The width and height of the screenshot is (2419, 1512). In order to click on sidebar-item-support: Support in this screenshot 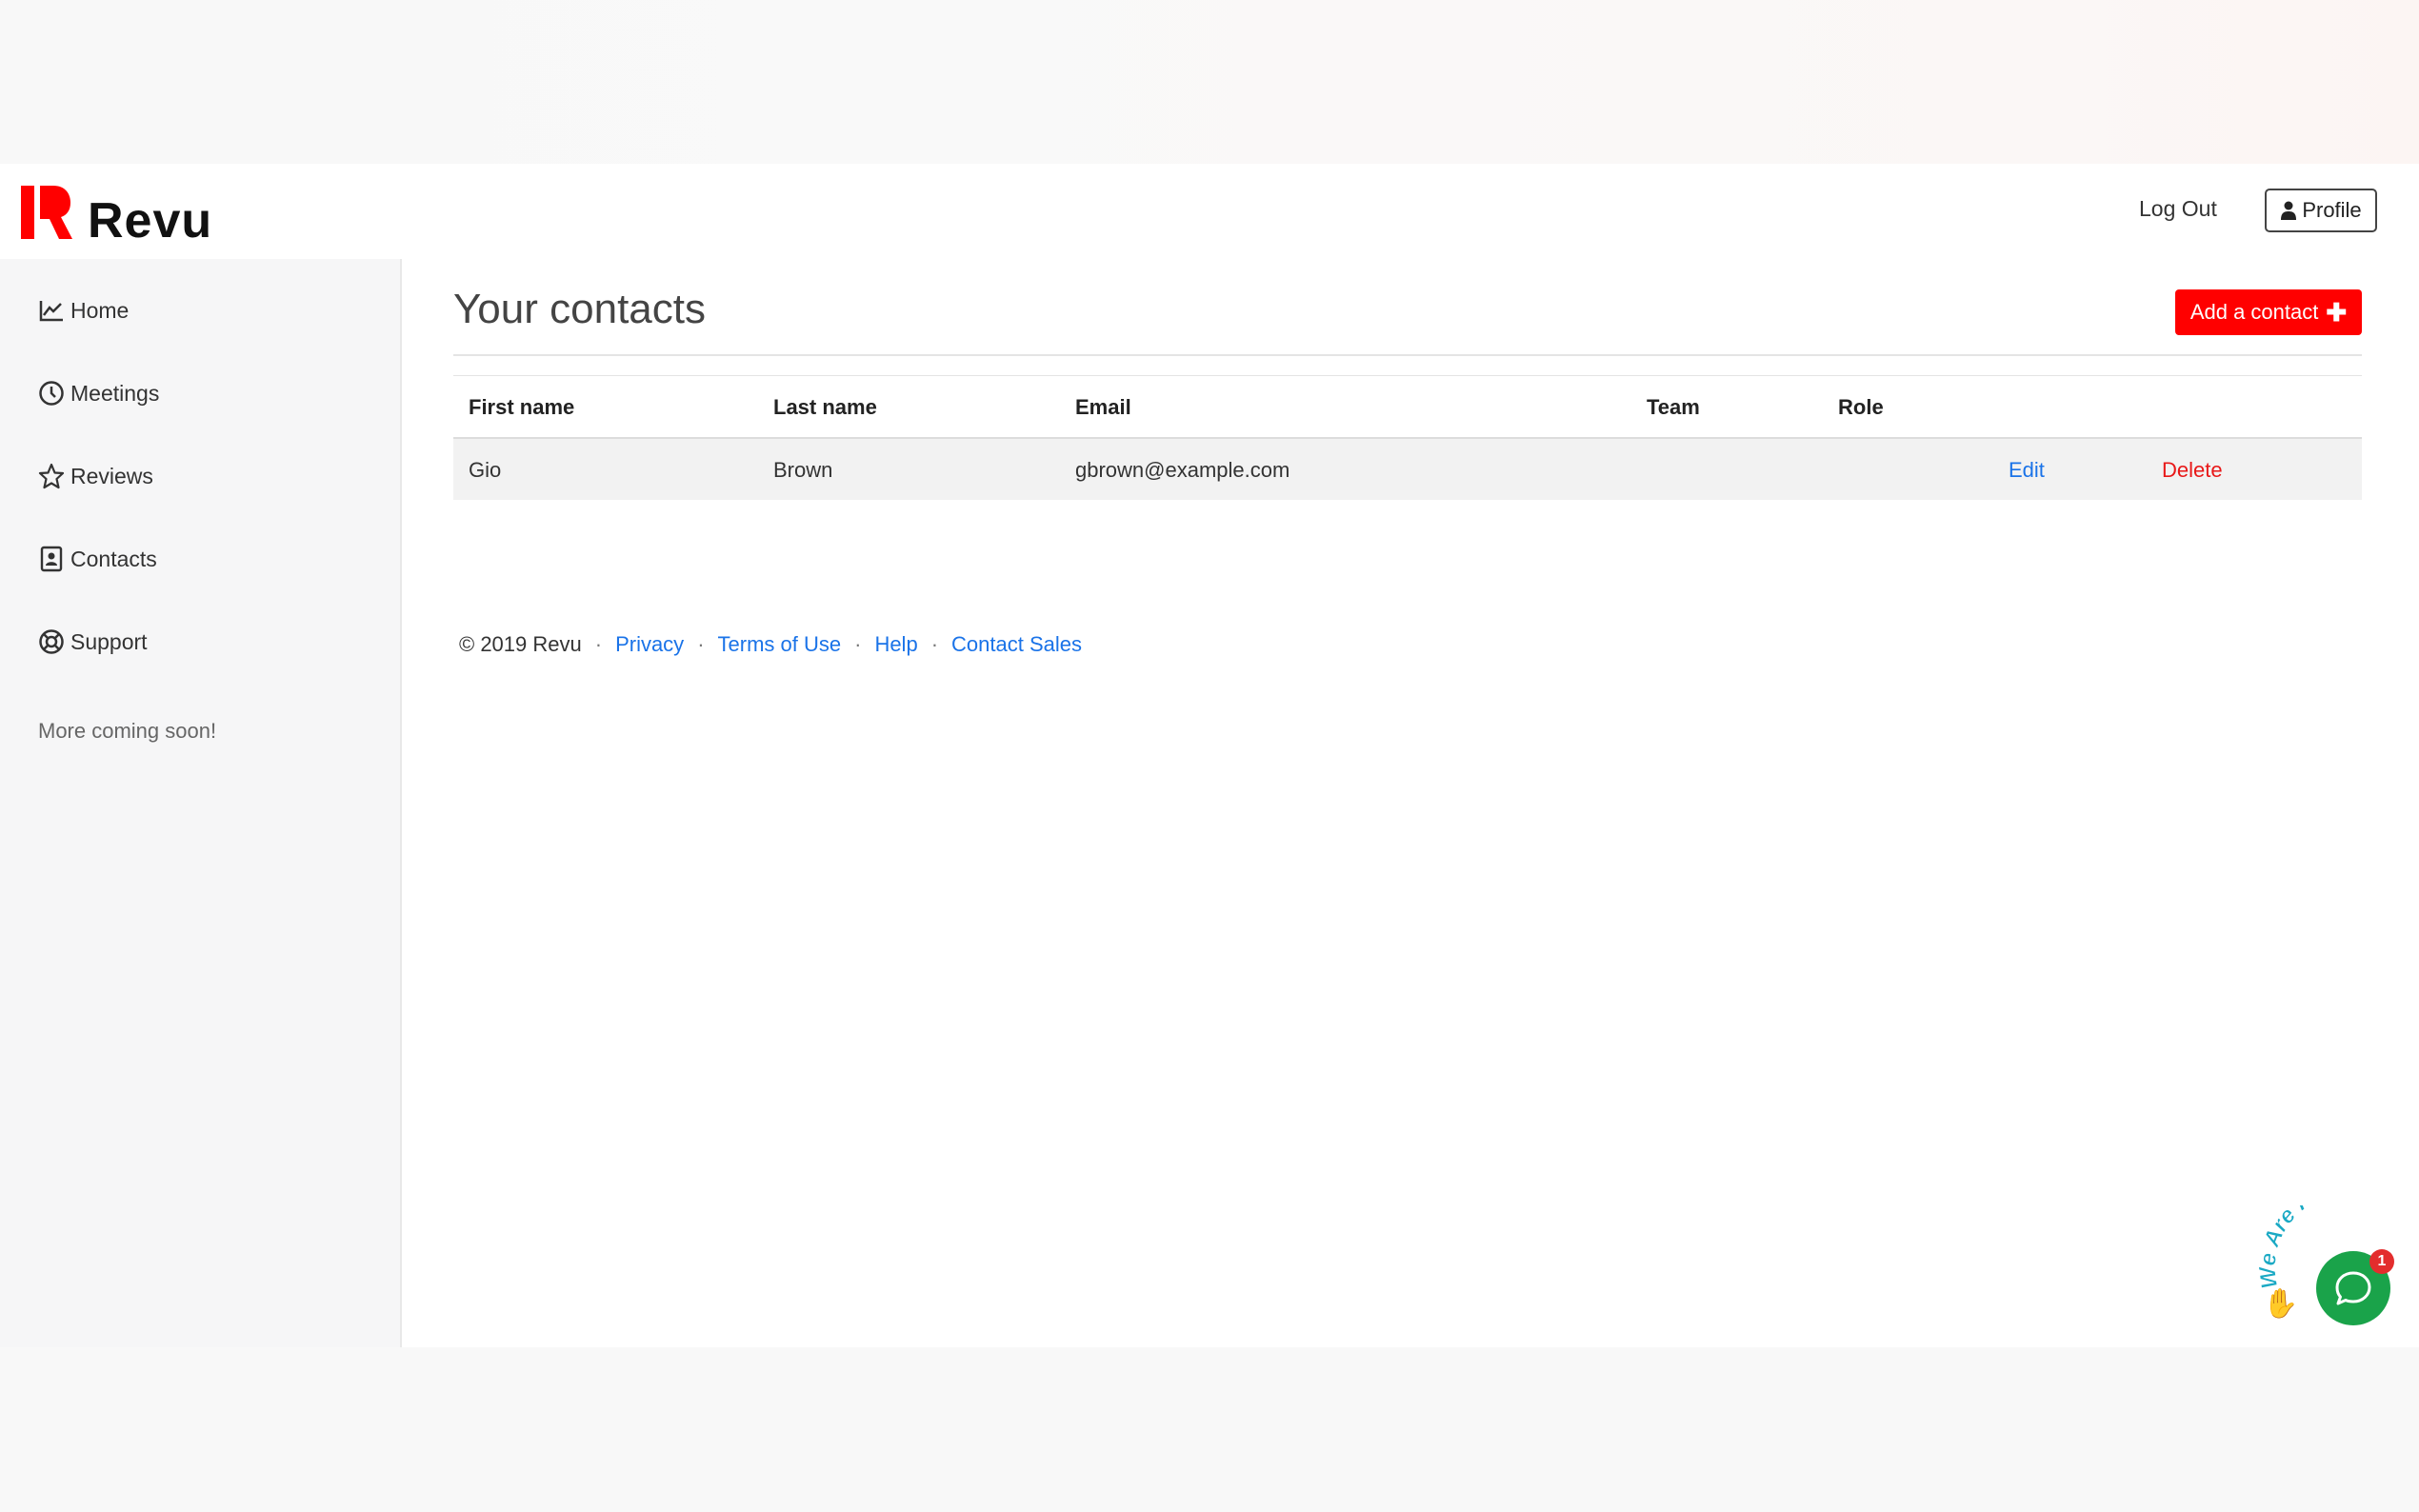, I will do `click(93, 641)`.